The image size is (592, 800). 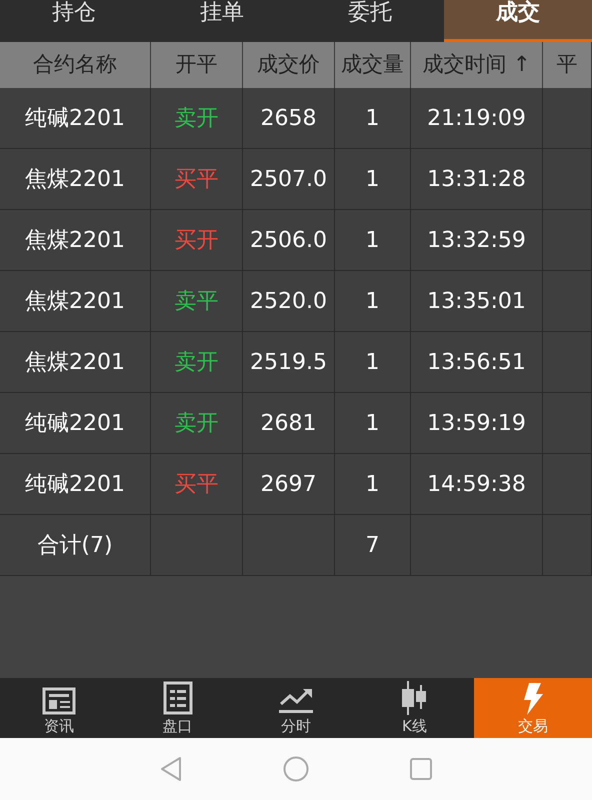 I want to click on tab: 委托, so click(x=370, y=21).